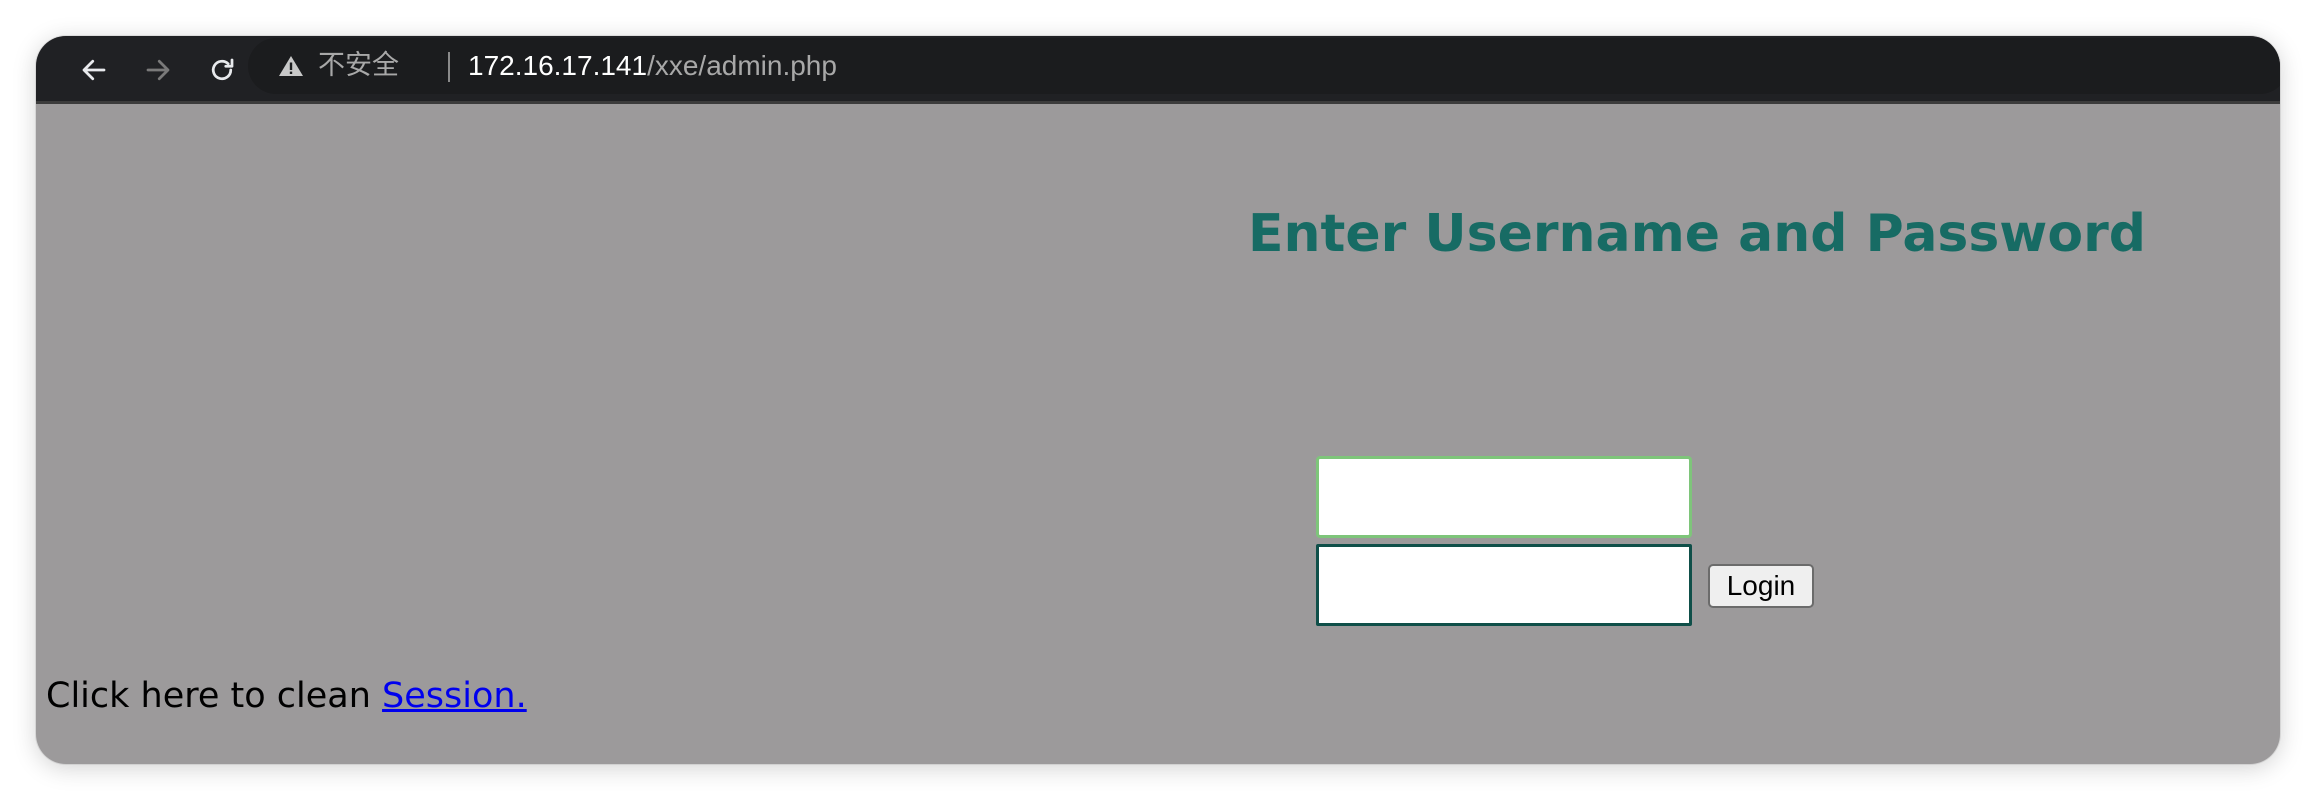 Image resolution: width=2316 pixels, height=800 pixels. I want to click on reload-button, so click(222, 70).